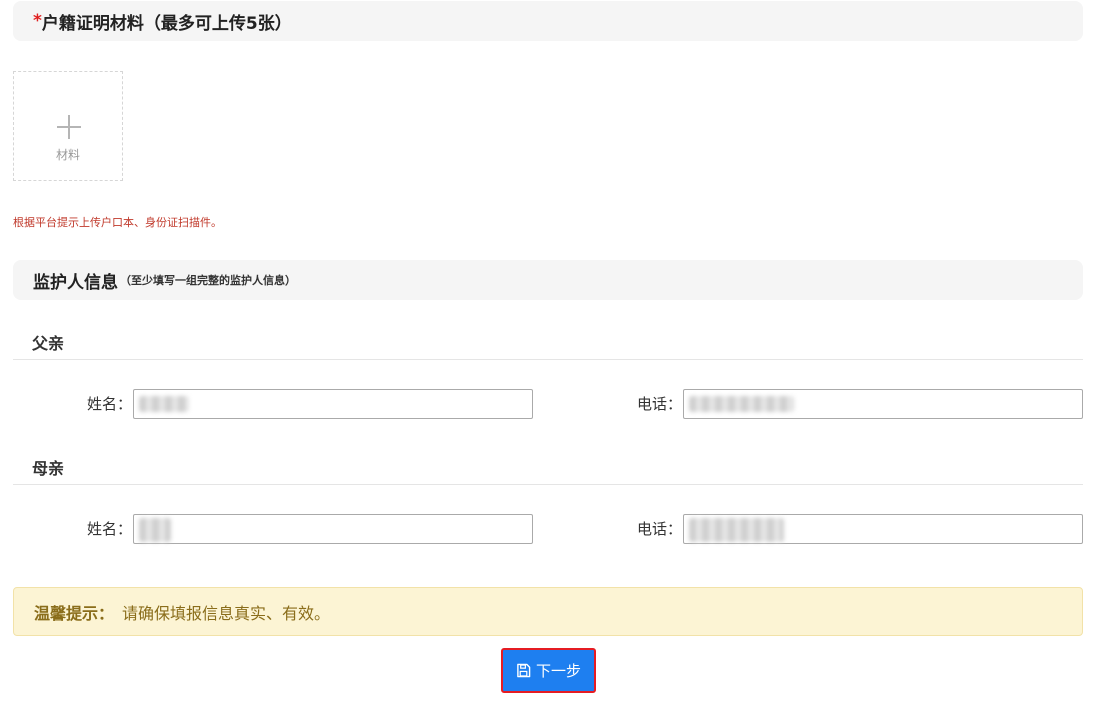 This screenshot has height=711, width=1098. What do you see at coordinates (67, 155) in the screenshot?
I see `upload-label: 材料` at bounding box center [67, 155].